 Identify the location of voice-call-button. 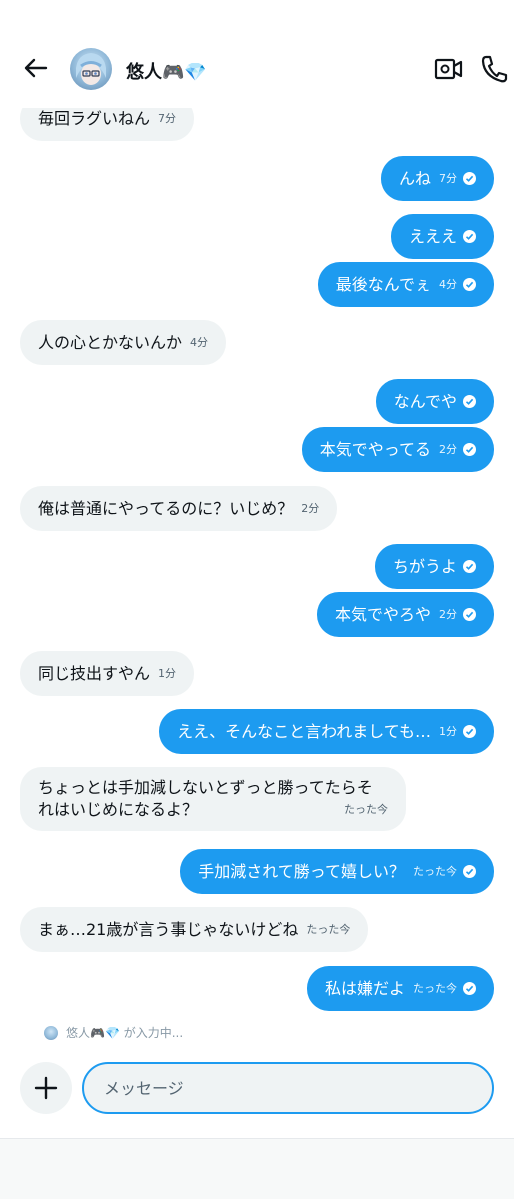
(494, 69).